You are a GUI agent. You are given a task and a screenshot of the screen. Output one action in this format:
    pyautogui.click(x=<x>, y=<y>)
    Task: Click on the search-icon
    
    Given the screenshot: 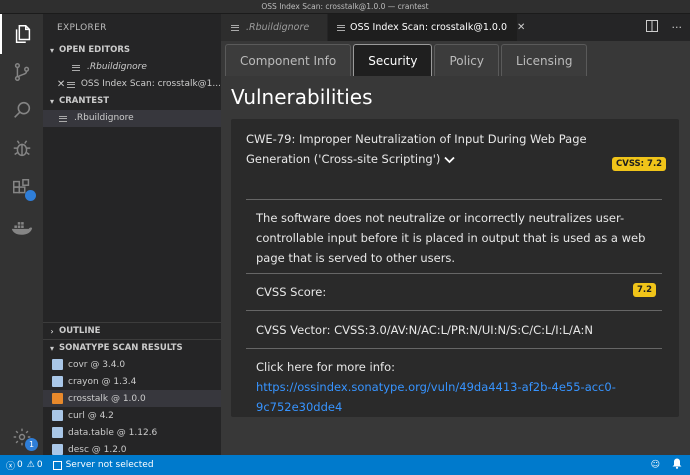 What is the action you would take?
    pyautogui.click(x=21, y=110)
    